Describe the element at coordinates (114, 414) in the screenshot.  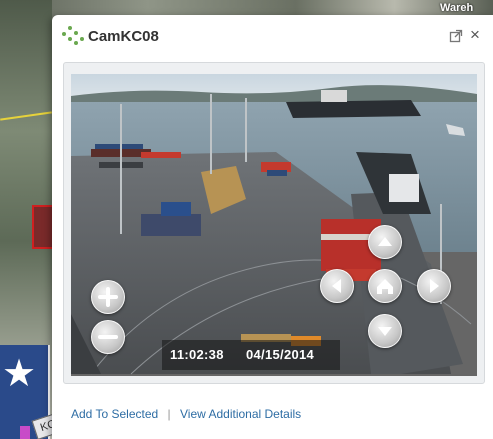
I see `add-to-selected-link: Add To Selected` at that location.